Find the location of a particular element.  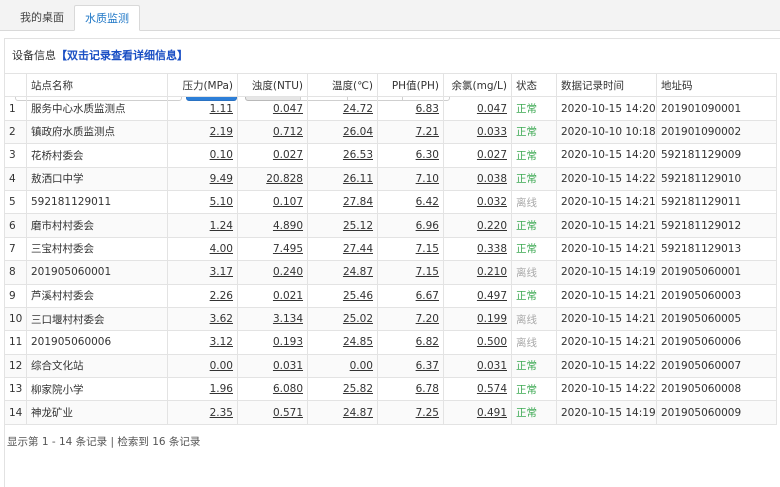

cell-ph: 7.25 is located at coordinates (410, 412).